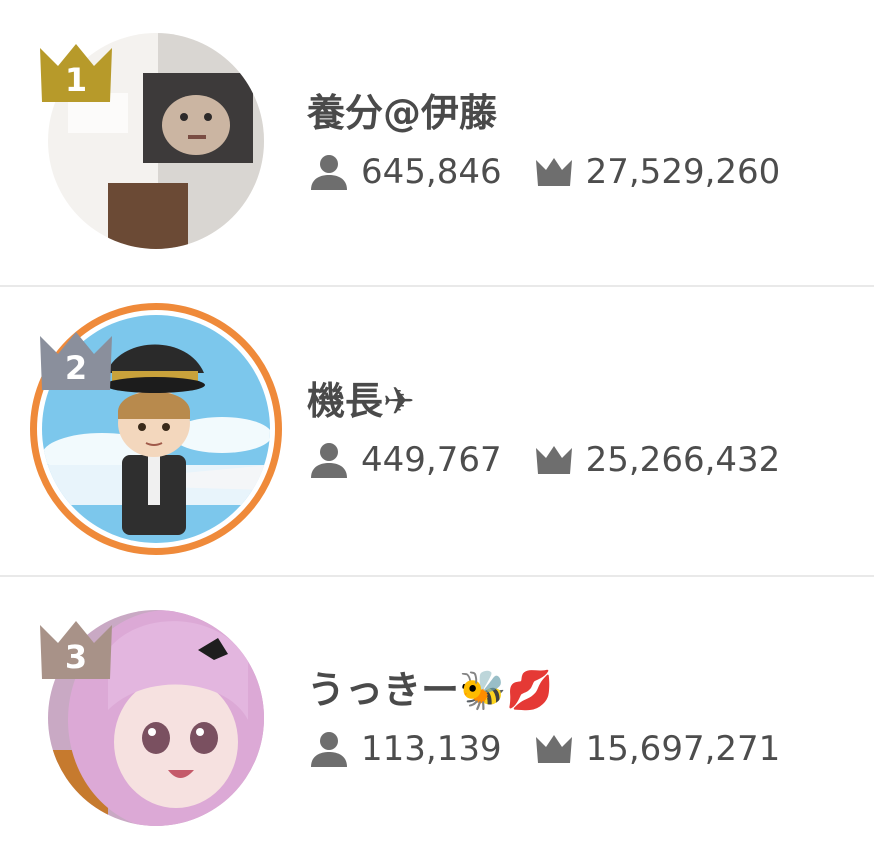  I want to click on followers-count: 645,846, so click(431, 172).